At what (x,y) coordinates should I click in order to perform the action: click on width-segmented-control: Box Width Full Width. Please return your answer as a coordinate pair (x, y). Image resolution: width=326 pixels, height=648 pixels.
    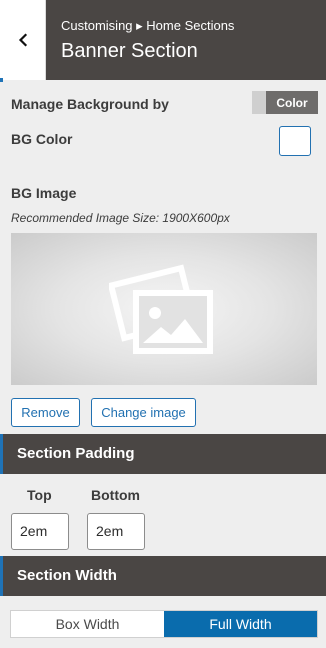
    Looking at the image, I should click on (164, 624).